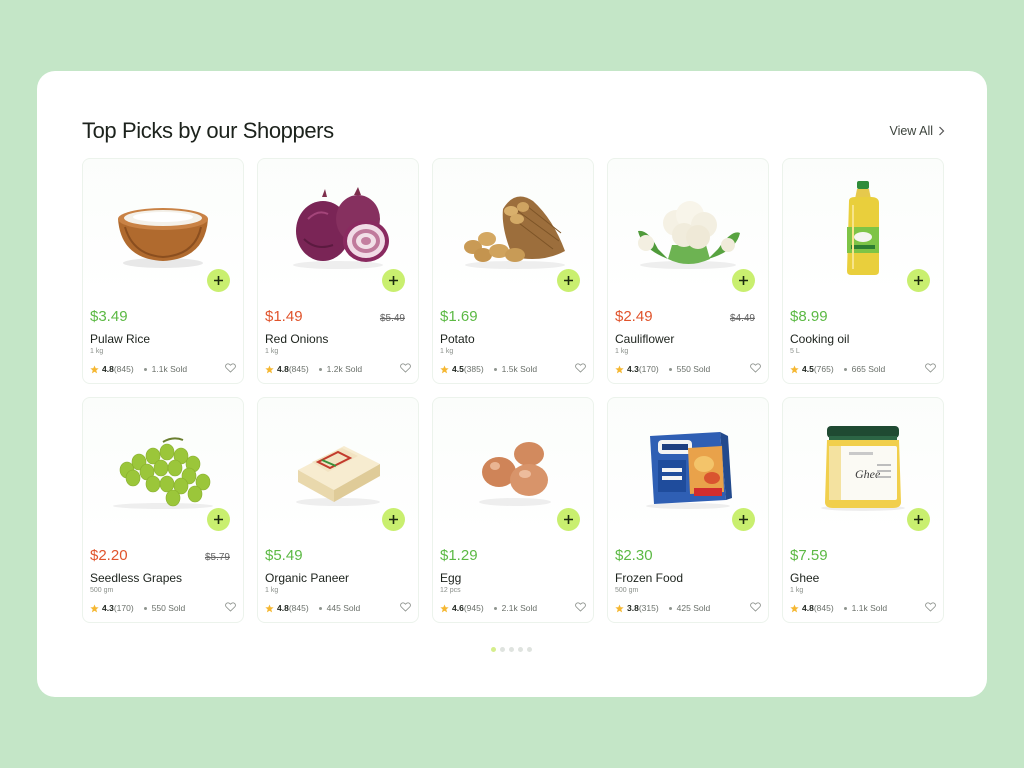 The height and width of the screenshot is (768, 1024). Describe the element at coordinates (307, 578) in the screenshot. I see `product-name: Organic Paneer` at that location.